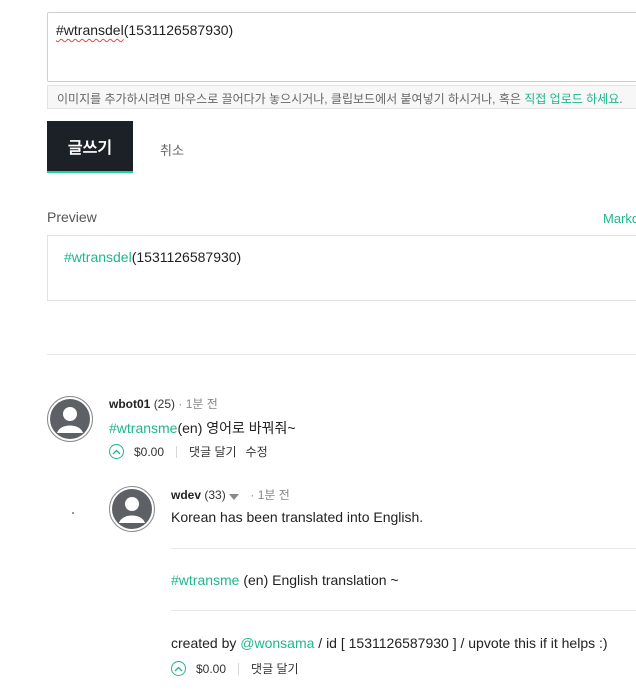 The width and height of the screenshot is (636, 693). Describe the element at coordinates (257, 451) in the screenshot. I see `edit-button: 수정` at that location.